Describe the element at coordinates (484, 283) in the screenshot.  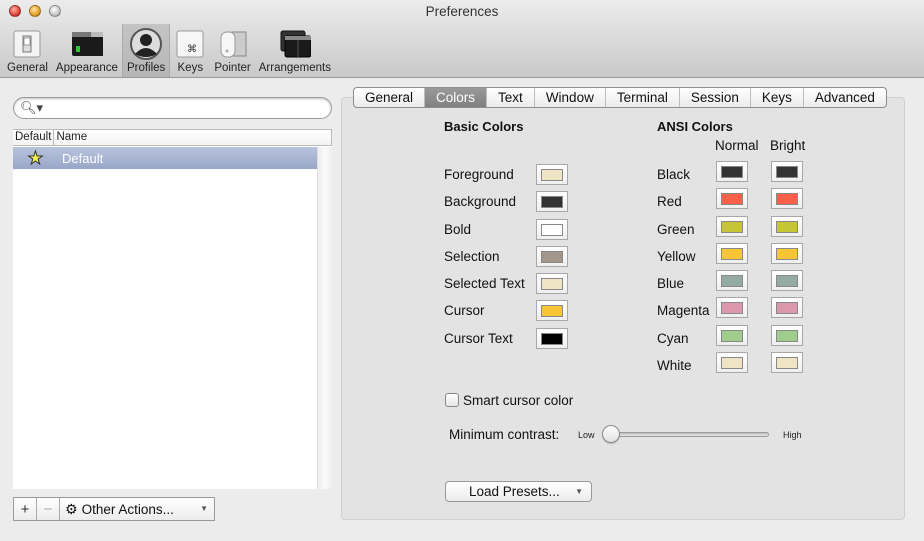
I see `basic-color-label: Selected Text` at that location.